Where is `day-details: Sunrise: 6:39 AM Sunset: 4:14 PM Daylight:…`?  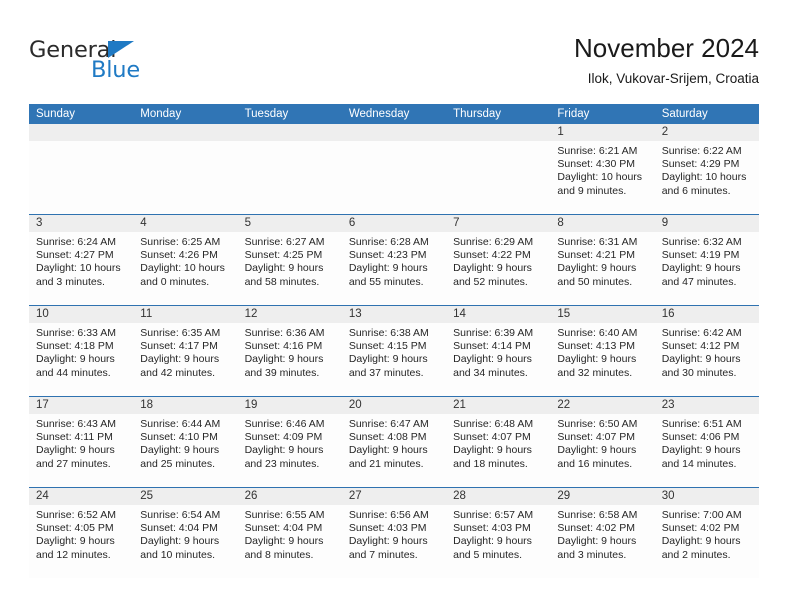 day-details: Sunrise: 6:39 AM Sunset: 4:14 PM Daylight:… is located at coordinates (498, 351).